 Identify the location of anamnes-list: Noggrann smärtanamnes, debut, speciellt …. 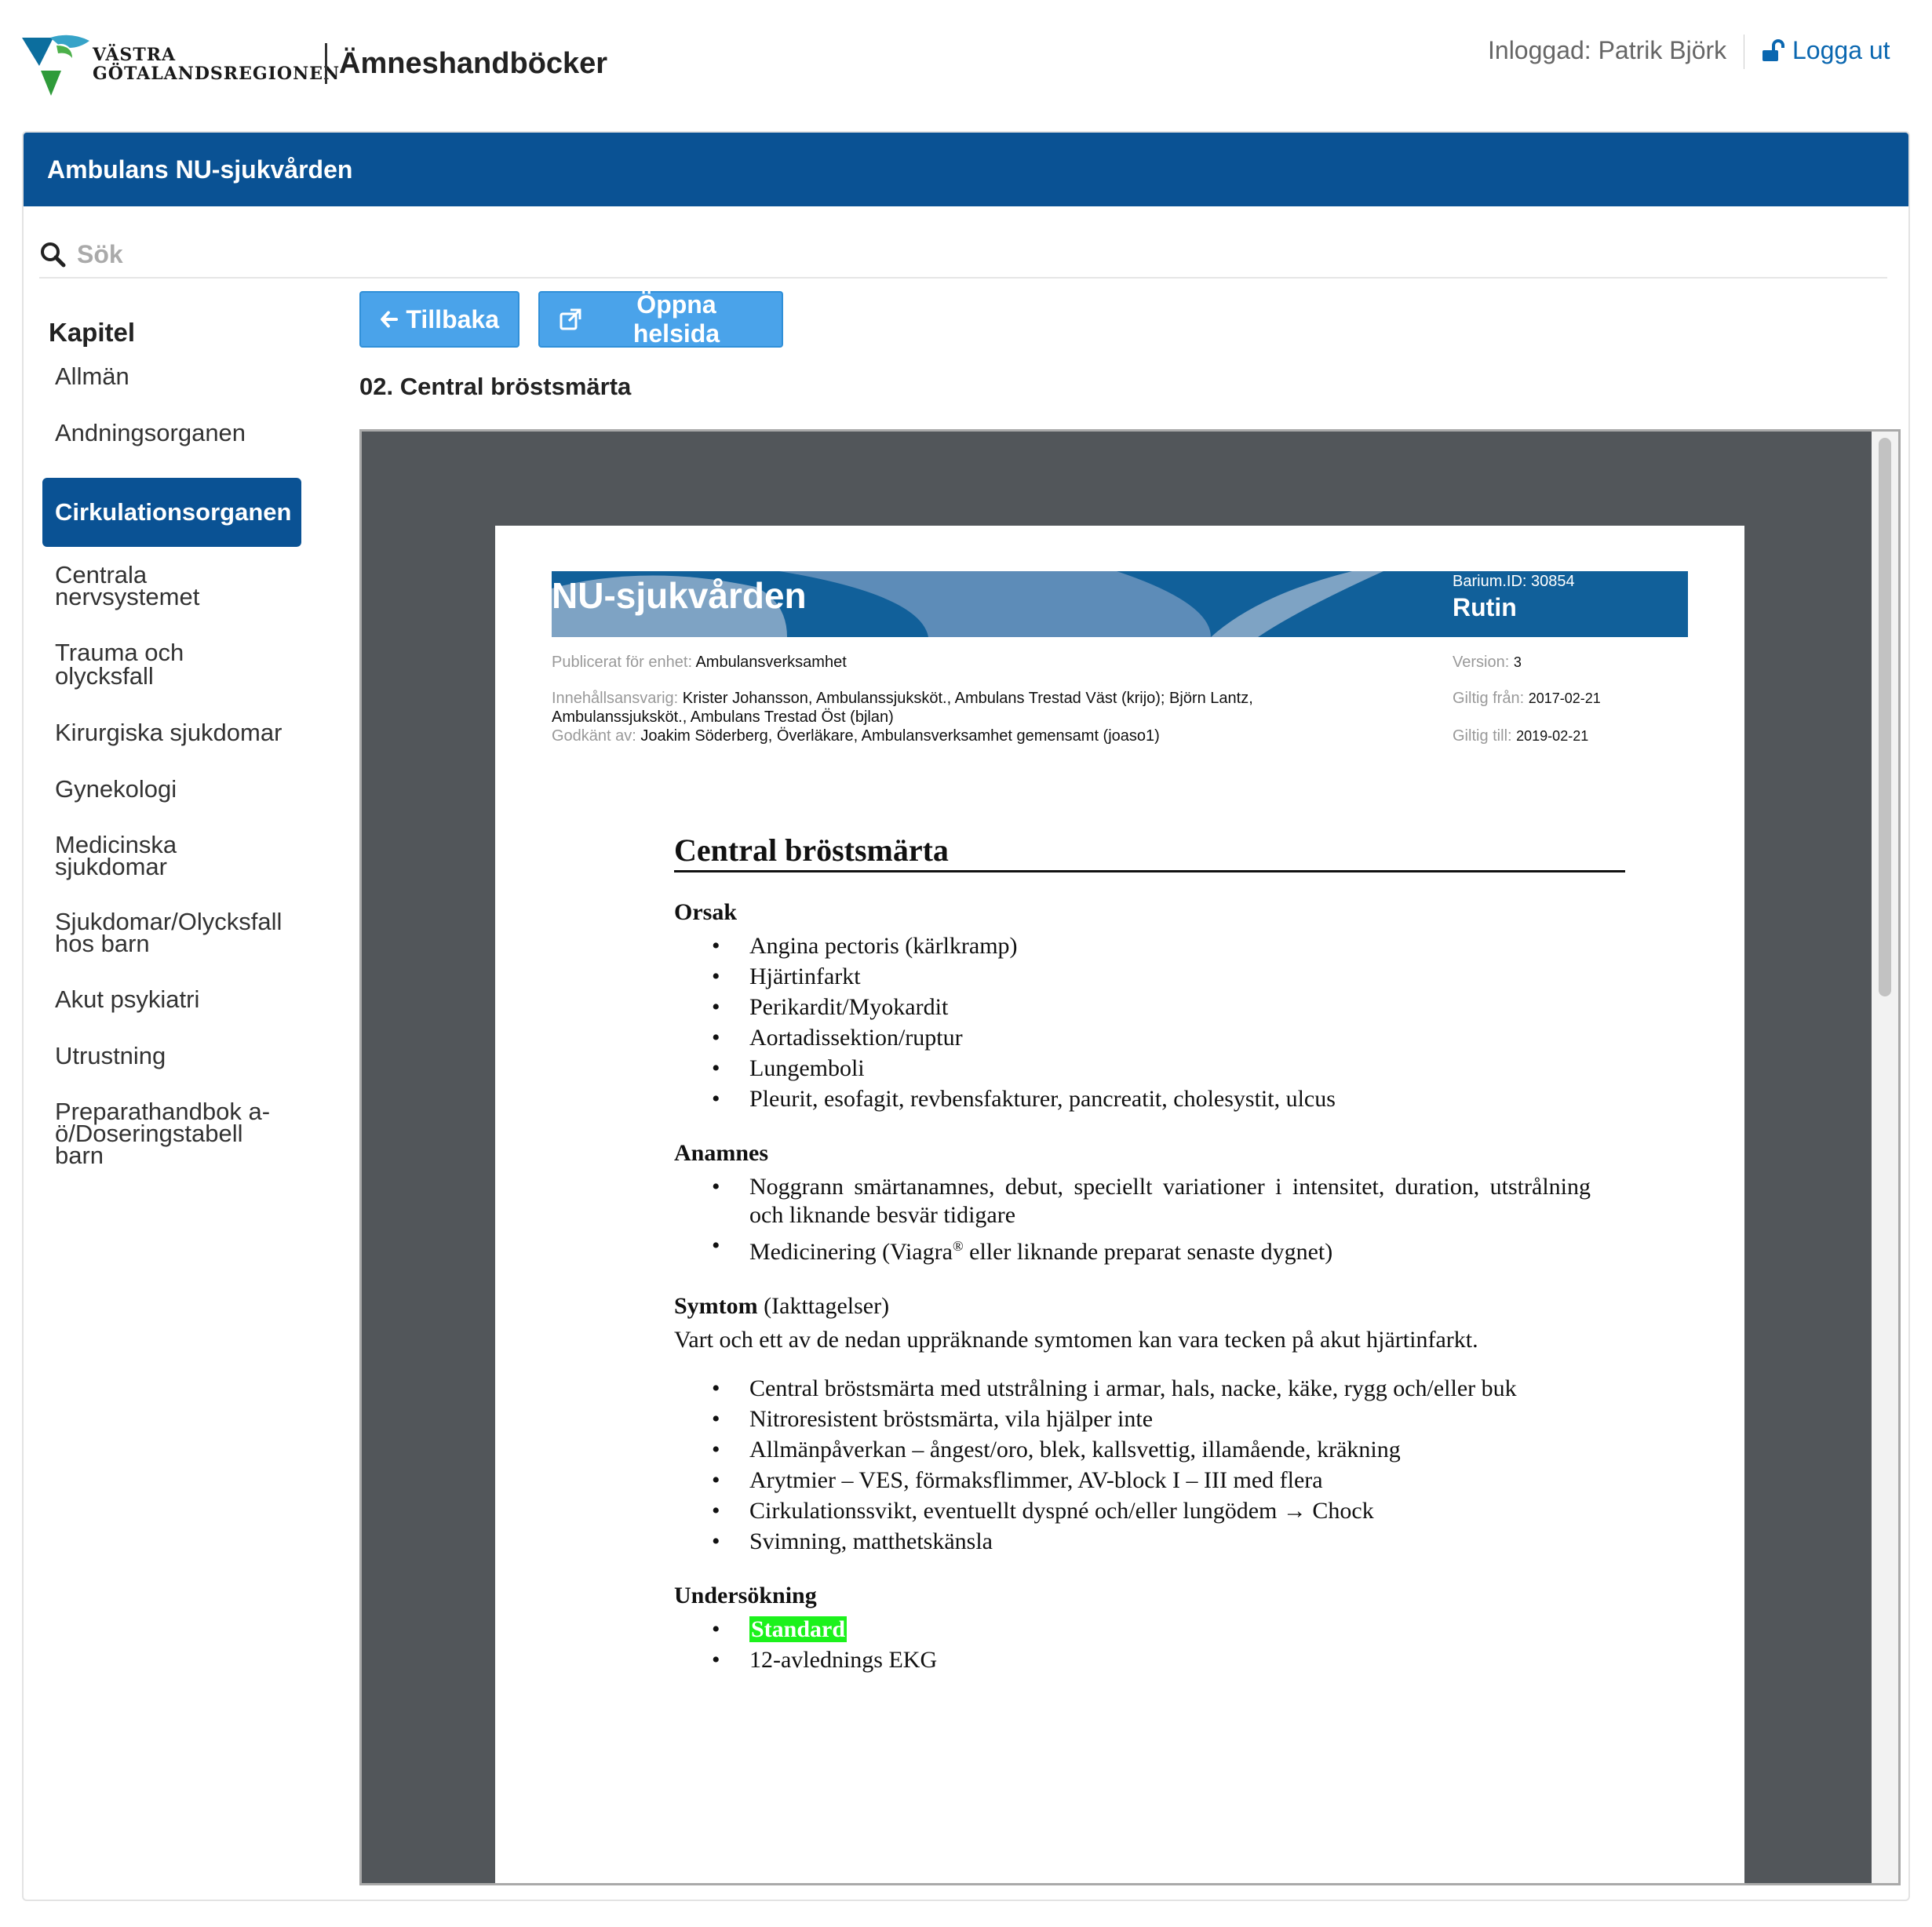
(1168, 1219).